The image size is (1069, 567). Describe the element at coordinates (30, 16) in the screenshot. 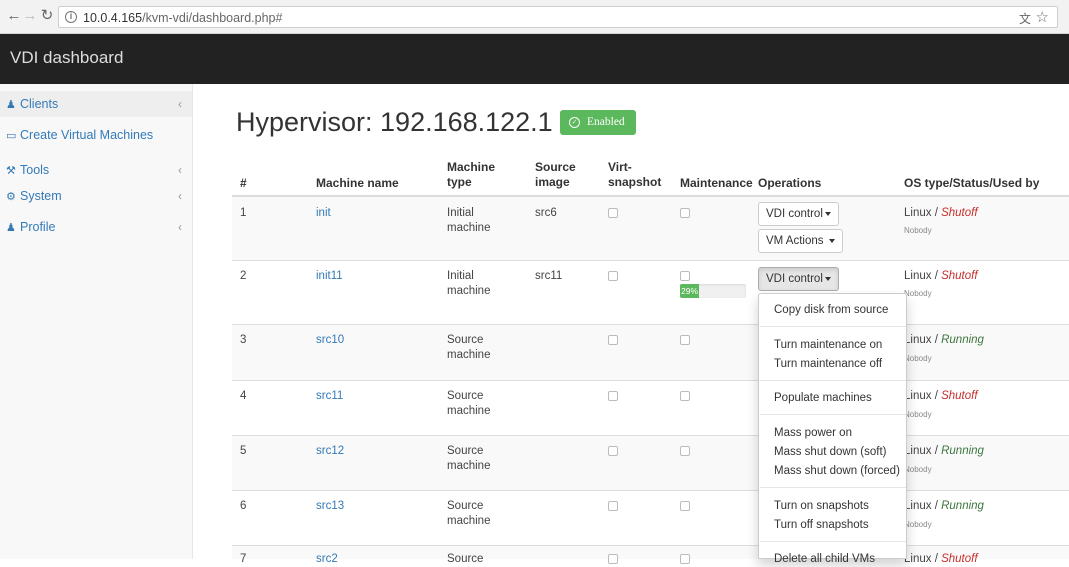

I see `forward-arrow-icon: →` at that location.